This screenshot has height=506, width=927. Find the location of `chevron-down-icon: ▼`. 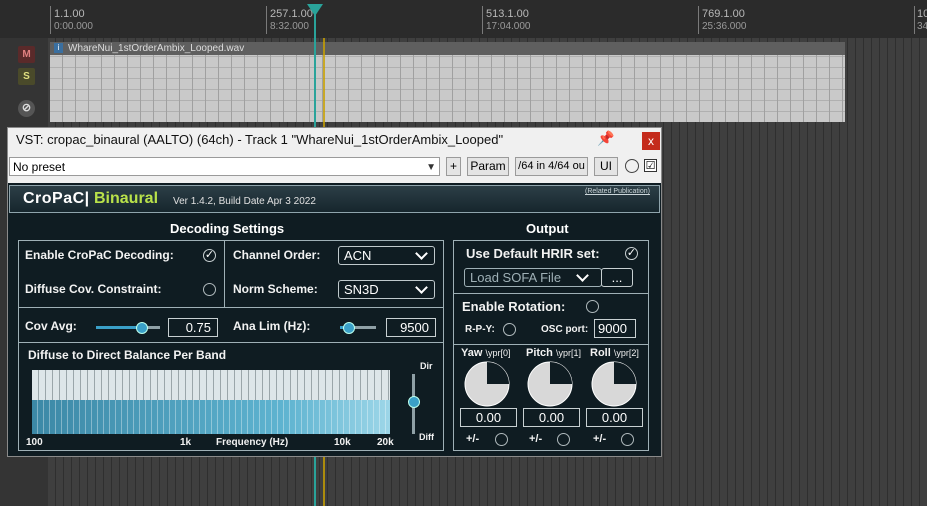

chevron-down-icon: ▼ is located at coordinates (431, 167).